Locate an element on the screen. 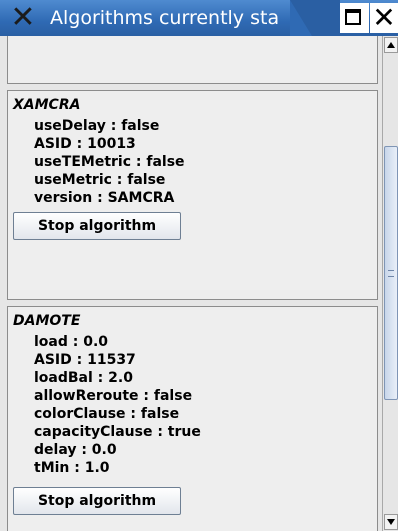 The width and height of the screenshot is (398, 531). title-bar: ✕ Algorithms currently starte ✕ is located at coordinates (199, 18).